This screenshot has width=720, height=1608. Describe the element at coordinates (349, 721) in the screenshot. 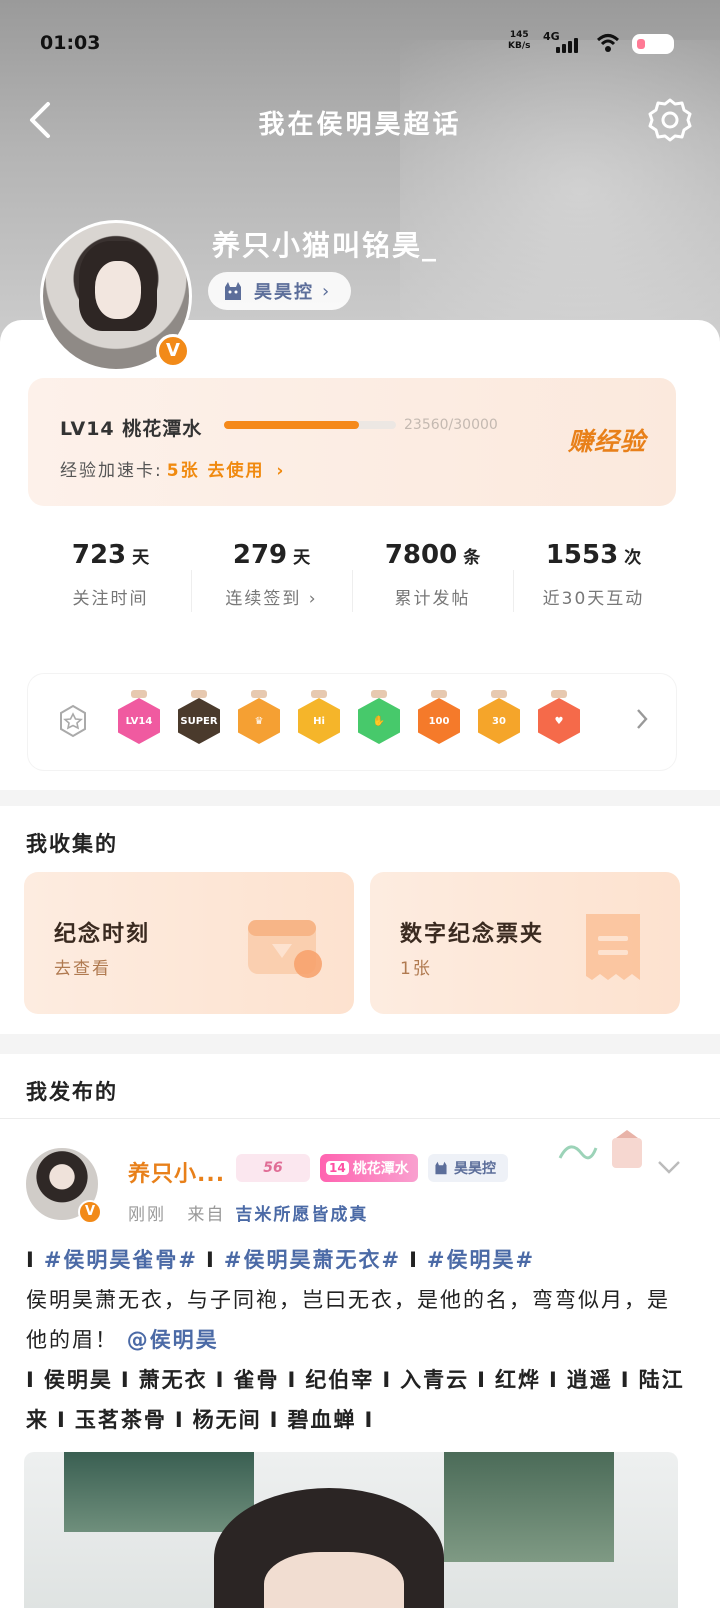

I see `badge-list: LV14 SUPER ♛ Hi ✋ 100 30 ♥` at that location.